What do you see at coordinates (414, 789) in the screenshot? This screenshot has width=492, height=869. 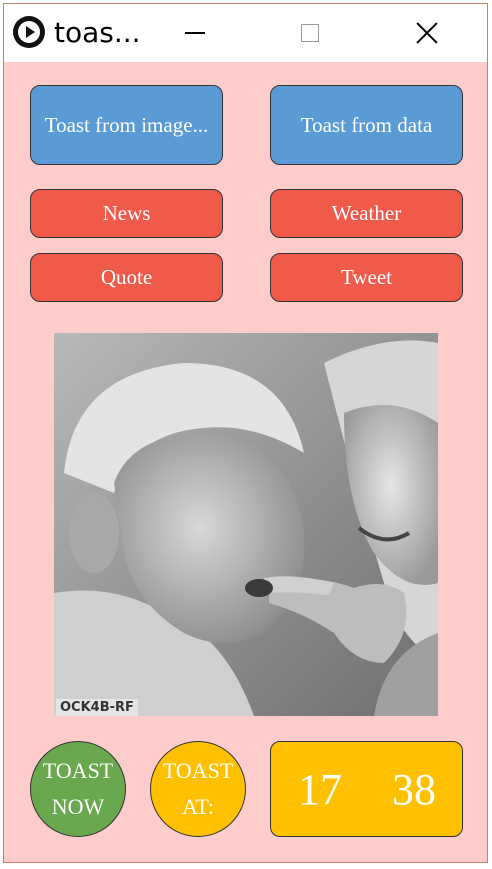 I see `minute-value: 38` at bounding box center [414, 789].